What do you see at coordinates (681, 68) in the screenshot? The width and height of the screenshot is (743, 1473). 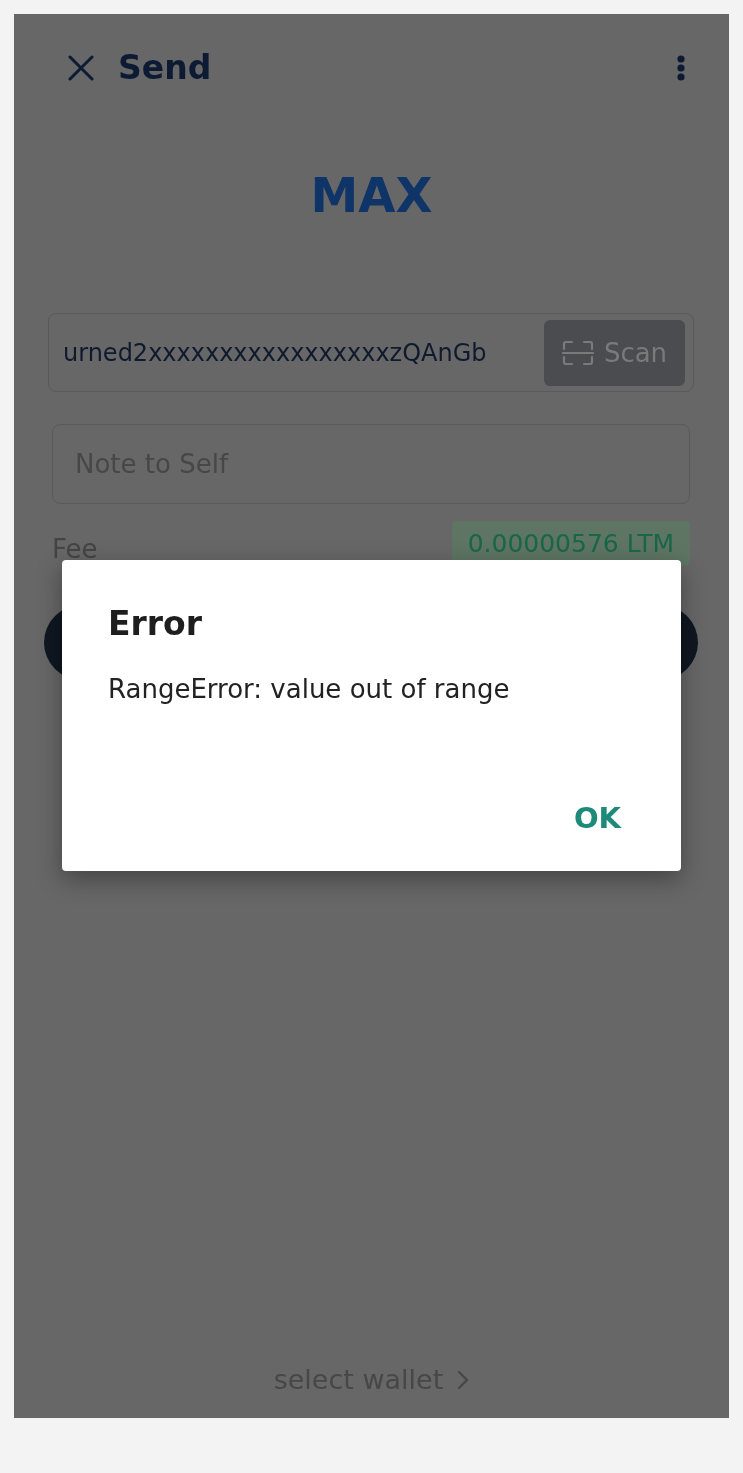 I see `more-icon` at bounding box center [681, 68].